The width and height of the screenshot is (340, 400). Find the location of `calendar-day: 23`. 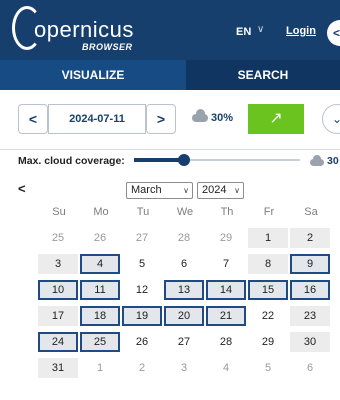

calendar-day: 23 is located at coordinates (310, 316).